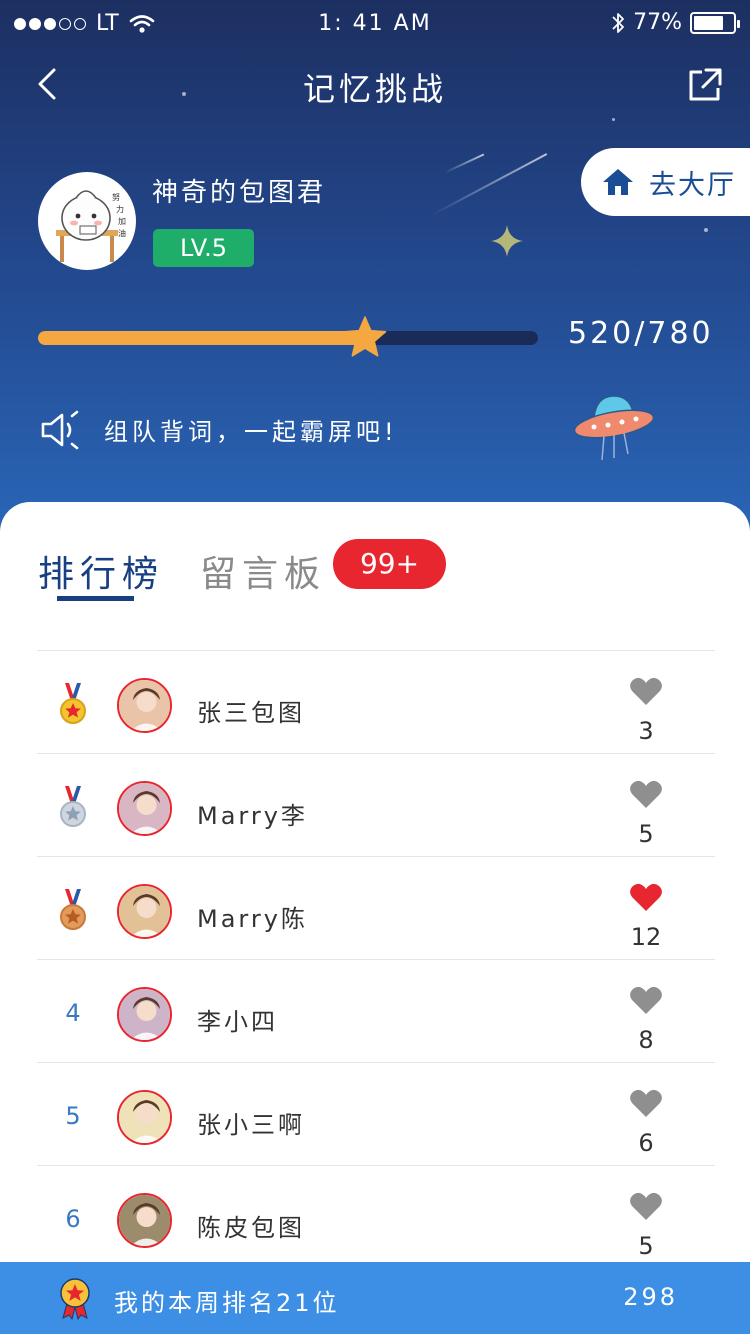 This screenshot has height=1334, width=750. I want to click on my-rank-text: 我的本周排名21位, so click(227, 1303).